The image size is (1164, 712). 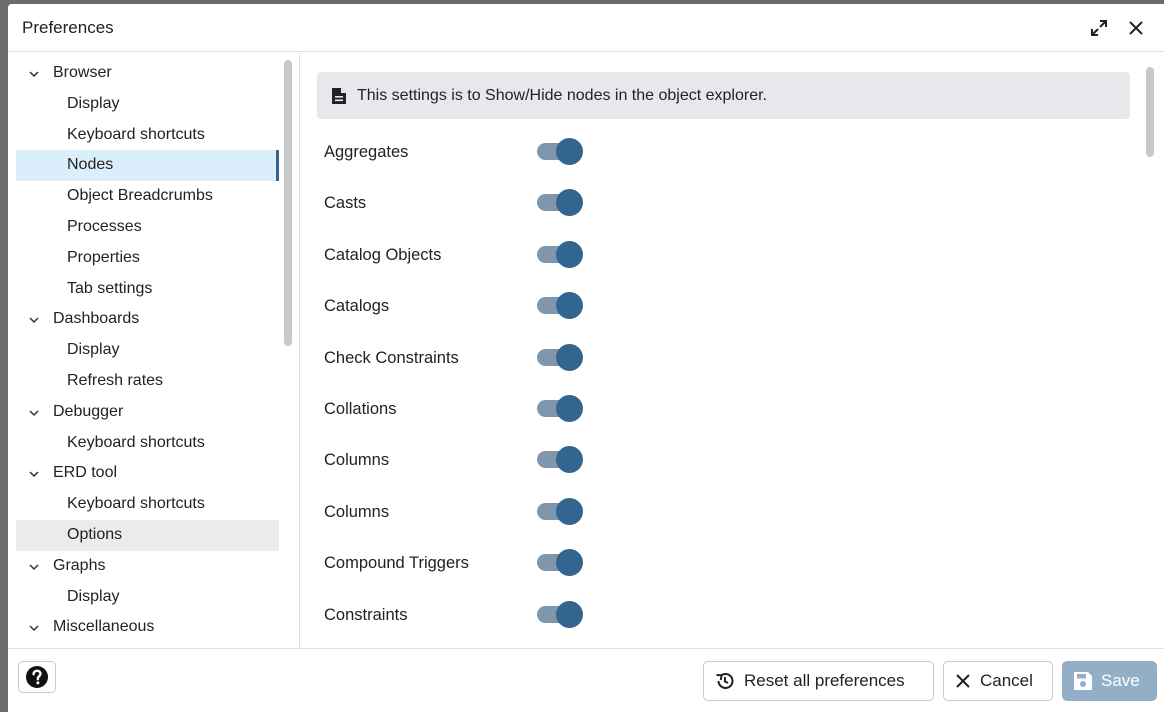 What do you see at coordinates (396, 563) in the screenshot?
I see `pref-label: Compound Triggers` at bounding box center [396, 563].